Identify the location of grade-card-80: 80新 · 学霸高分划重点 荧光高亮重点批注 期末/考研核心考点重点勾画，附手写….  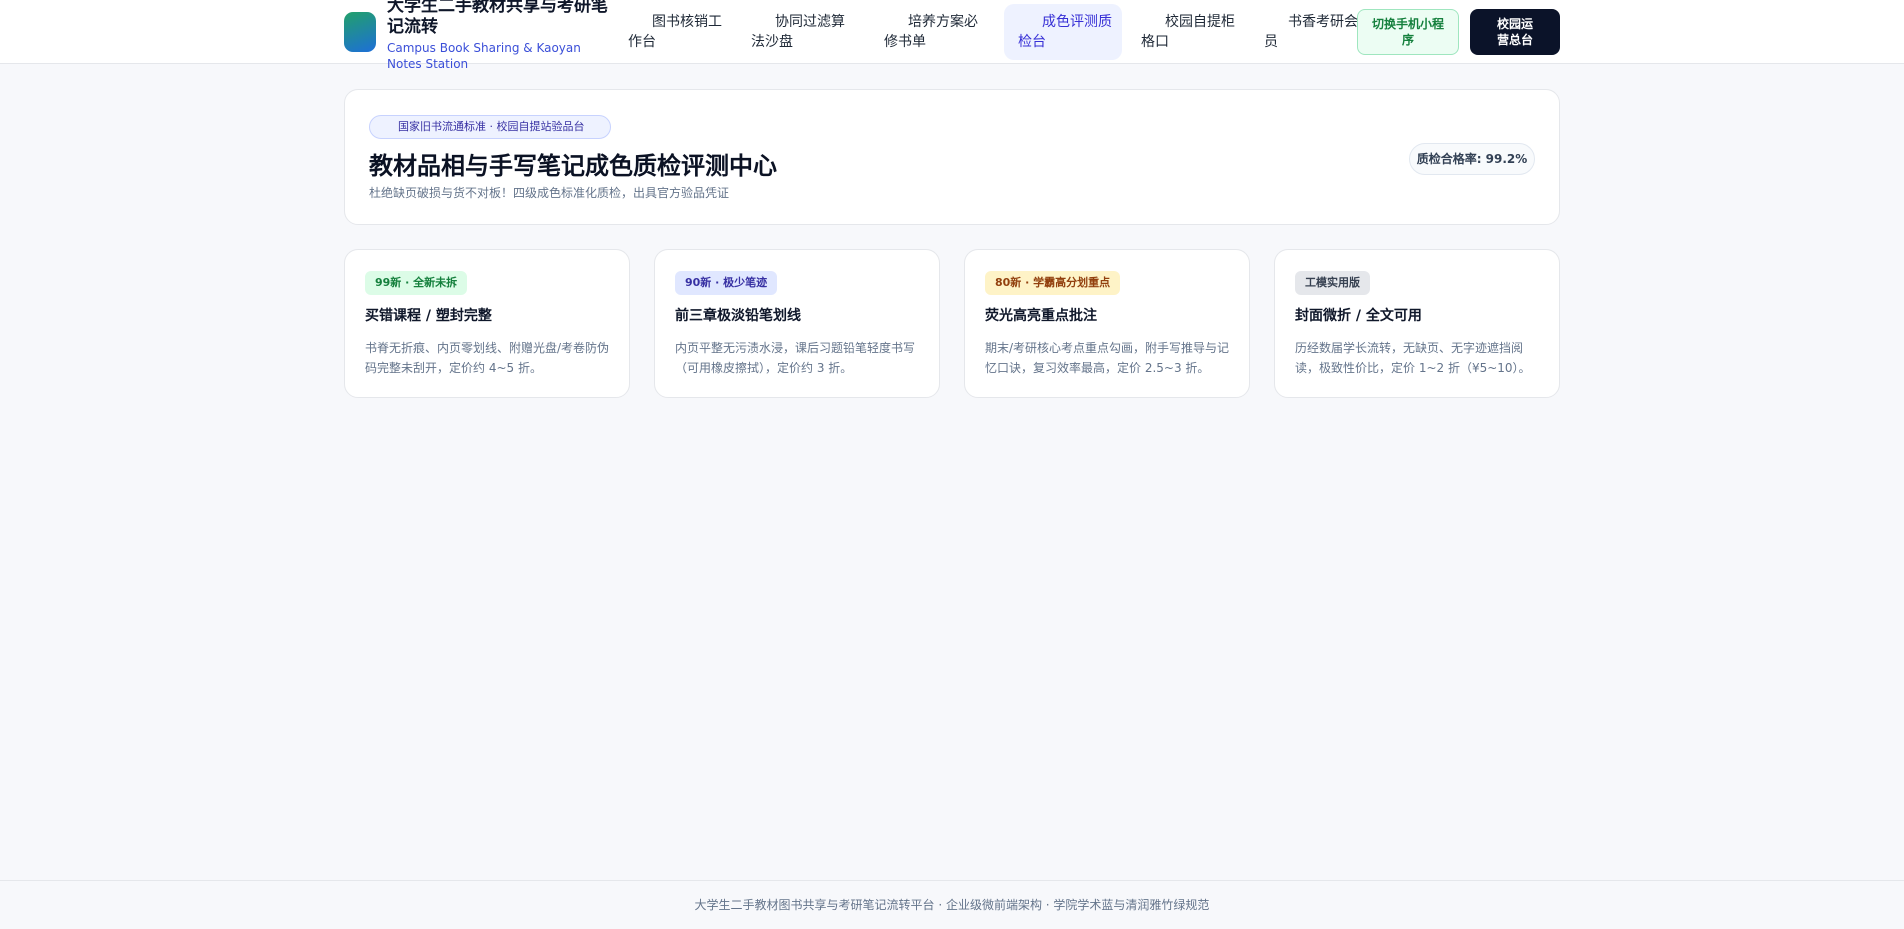
(1107, 323).